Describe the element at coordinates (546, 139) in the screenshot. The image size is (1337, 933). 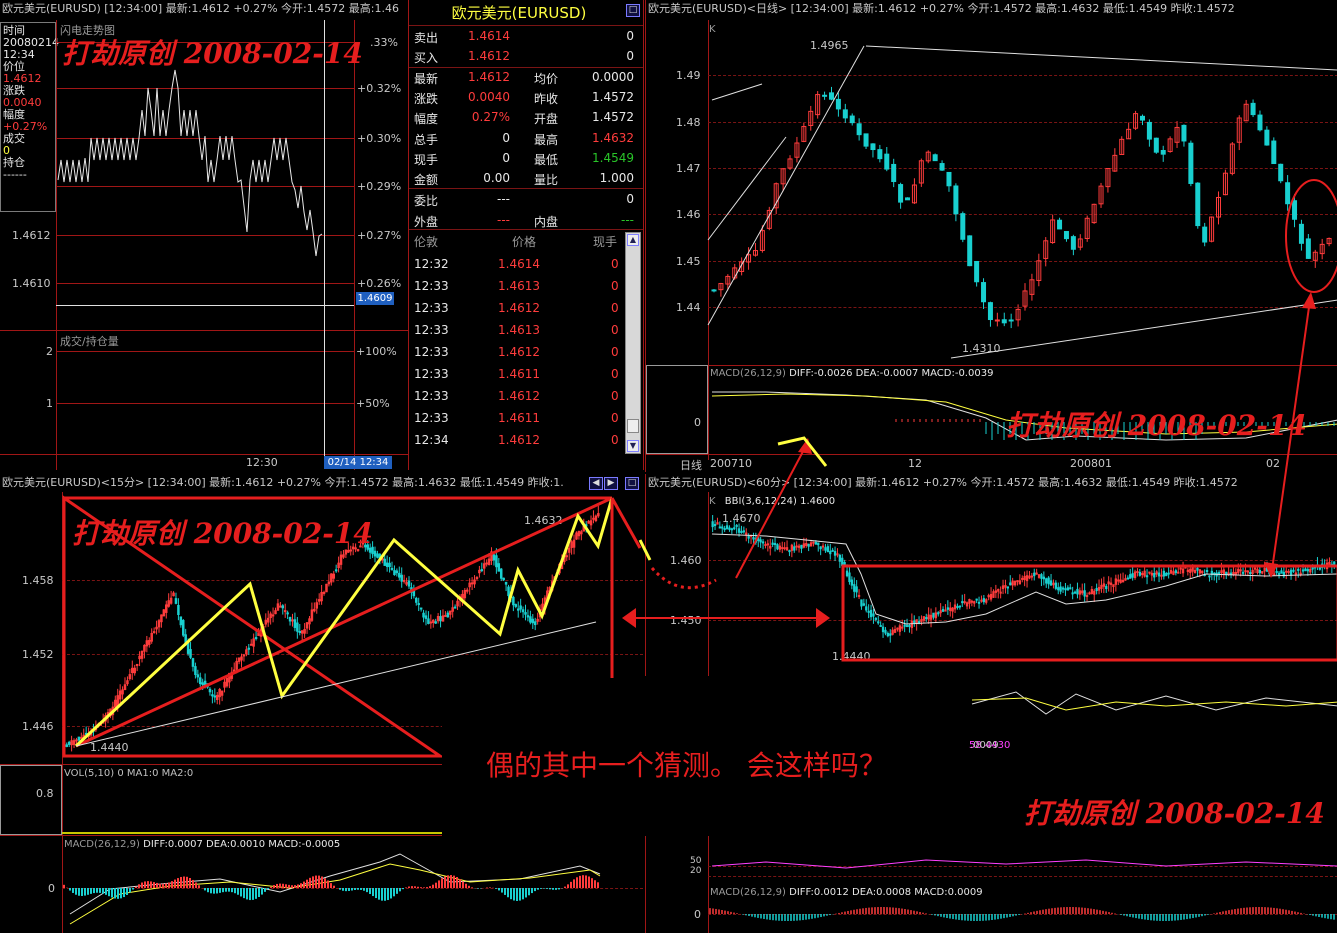
I see `quote-label: 最高` at that location.